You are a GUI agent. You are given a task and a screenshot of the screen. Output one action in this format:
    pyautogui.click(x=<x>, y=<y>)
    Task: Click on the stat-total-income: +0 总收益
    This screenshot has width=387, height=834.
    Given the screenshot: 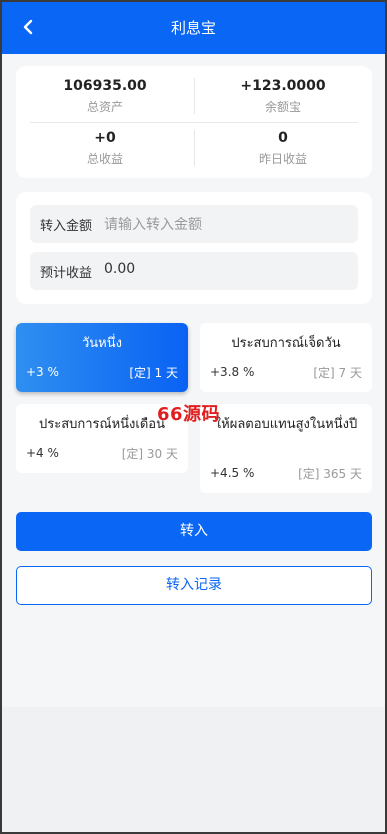 What is the action you would take?
    pyautogui.click(x=105, y=148)
    